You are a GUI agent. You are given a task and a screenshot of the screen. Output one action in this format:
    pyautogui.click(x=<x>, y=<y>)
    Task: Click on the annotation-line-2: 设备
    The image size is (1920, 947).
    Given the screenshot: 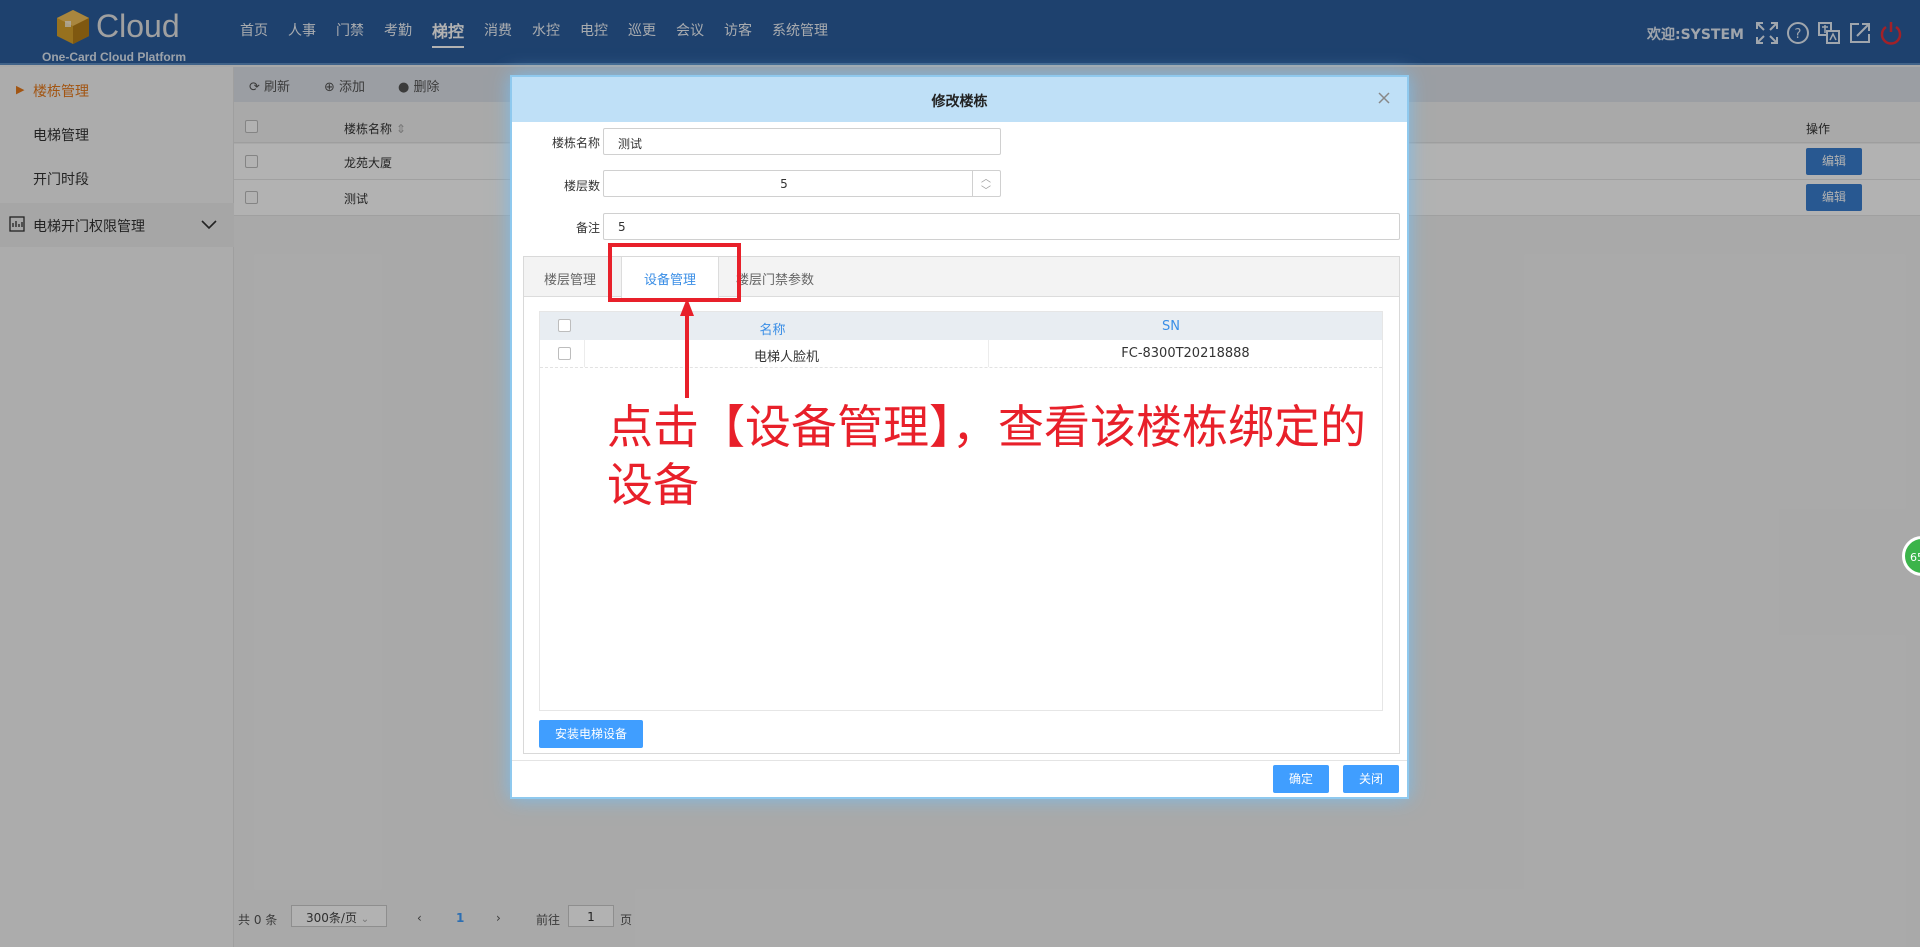 What is the action you would take?
    pyautogui.click(x=653, y=485)
    